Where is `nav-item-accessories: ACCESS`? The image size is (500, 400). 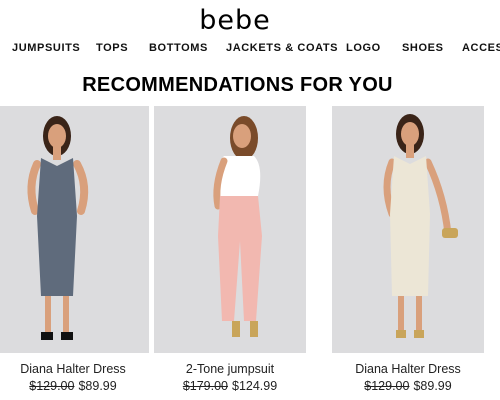 nav-item-accessories: ACCESS is located at coordinates (481, 48).